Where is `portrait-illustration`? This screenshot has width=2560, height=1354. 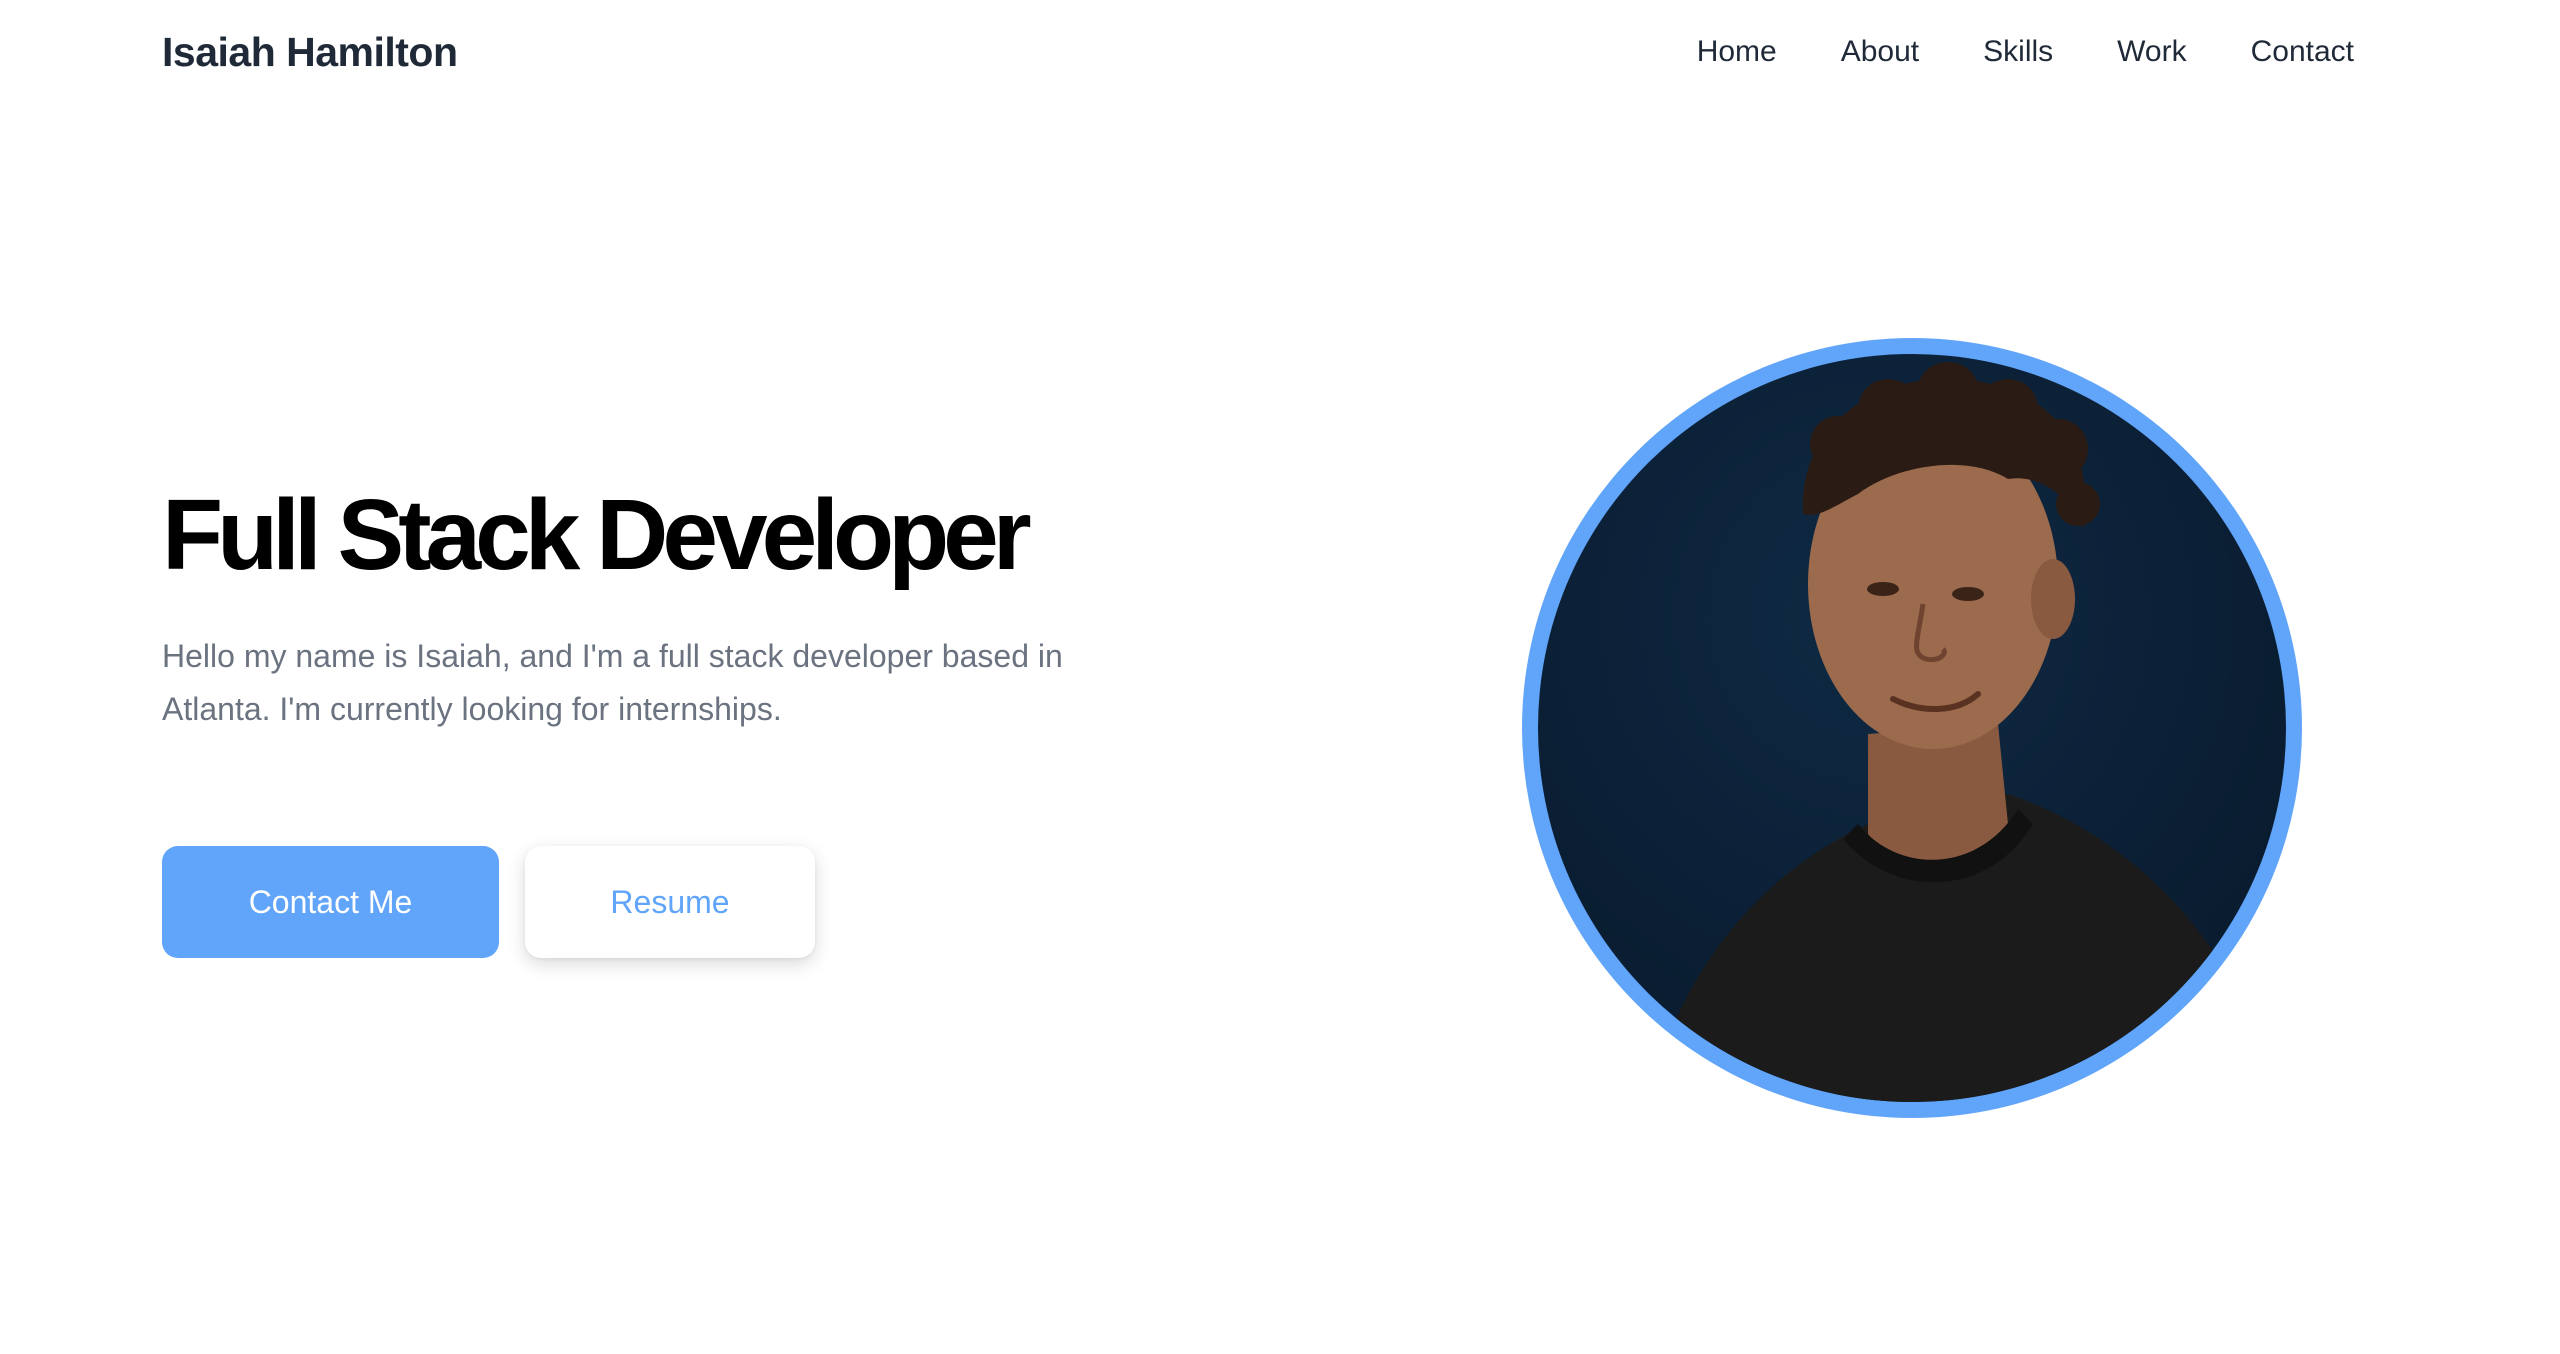 portrait-illustration is located at coordinates (1967, 732).